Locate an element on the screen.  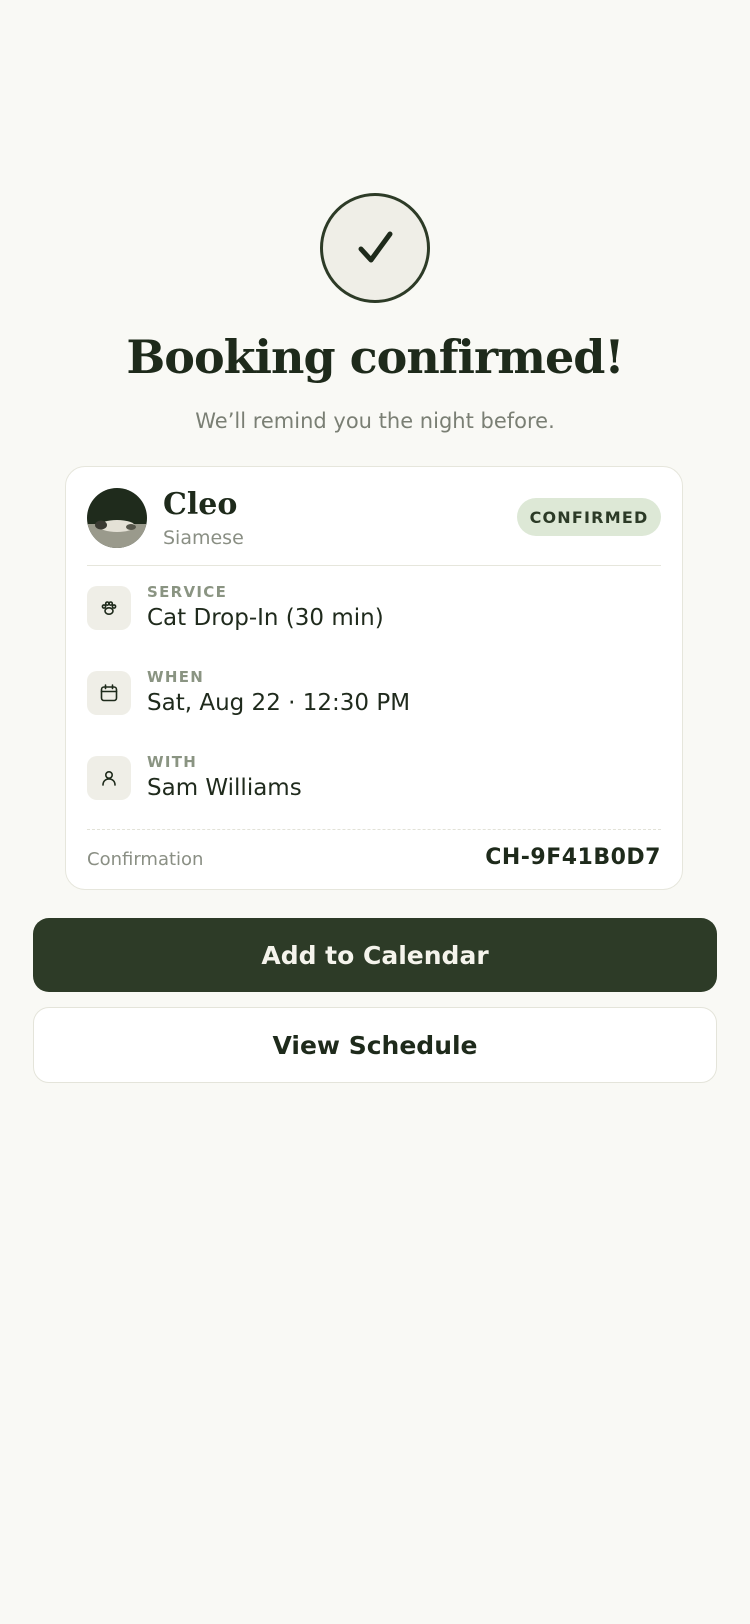
detail-value: Sam Williams is located at coordinates (224, 788).